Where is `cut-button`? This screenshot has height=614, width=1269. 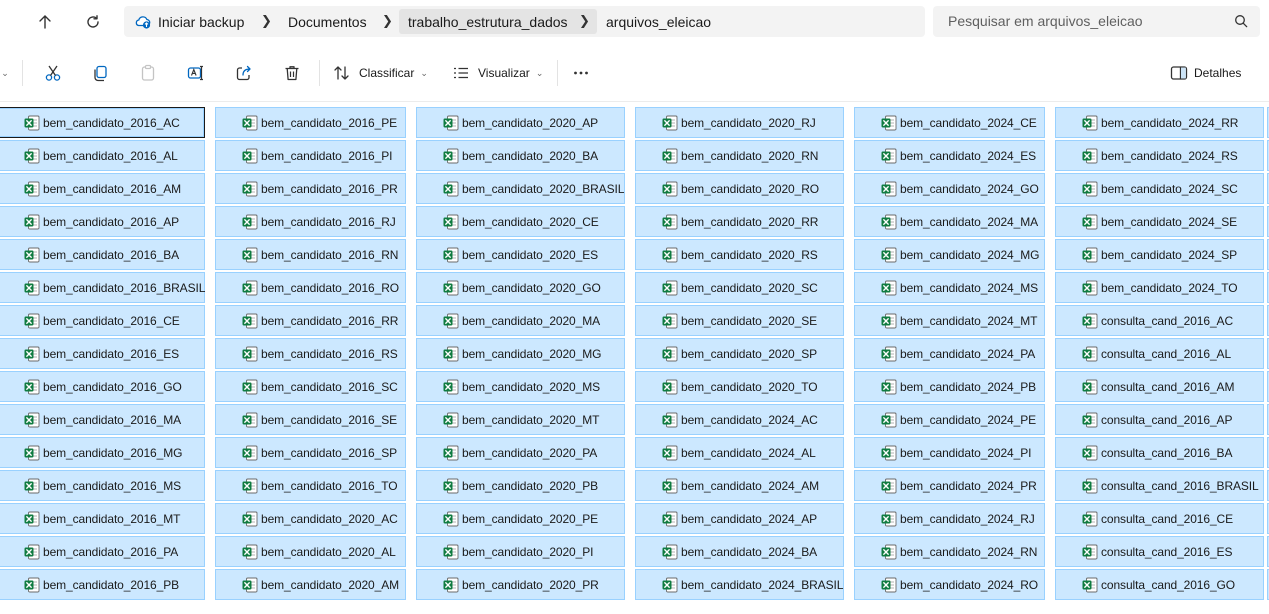
cut-button is located at coordinates (53, 73).